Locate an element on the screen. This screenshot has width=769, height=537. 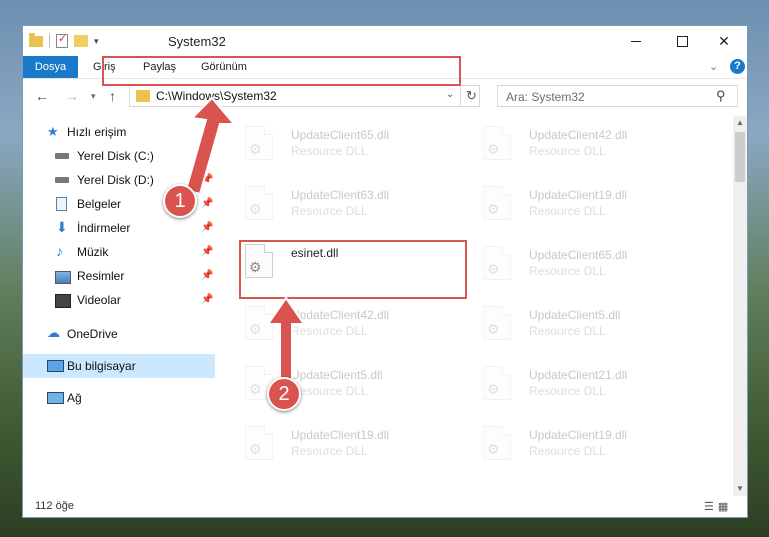
refresh-button: ↻ is located at coordinates (471, 96).